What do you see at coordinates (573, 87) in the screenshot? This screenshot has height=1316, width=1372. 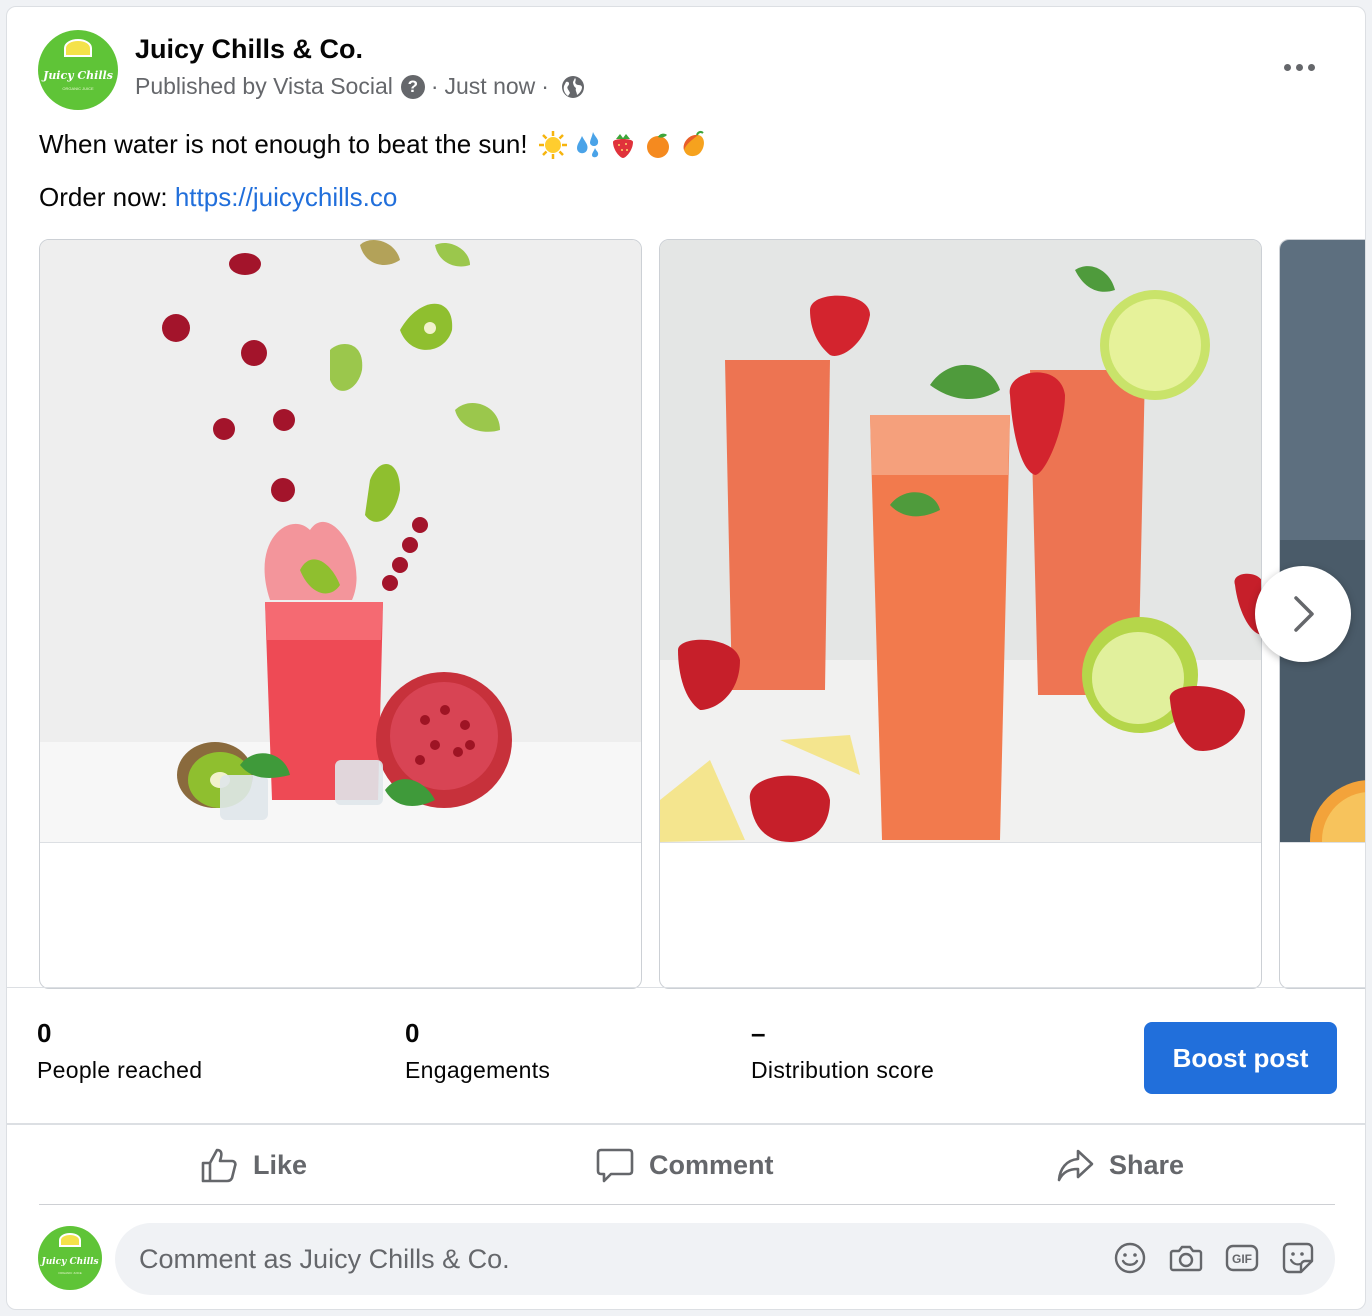 I see `globe-icon` at bounding box center [573, 87].